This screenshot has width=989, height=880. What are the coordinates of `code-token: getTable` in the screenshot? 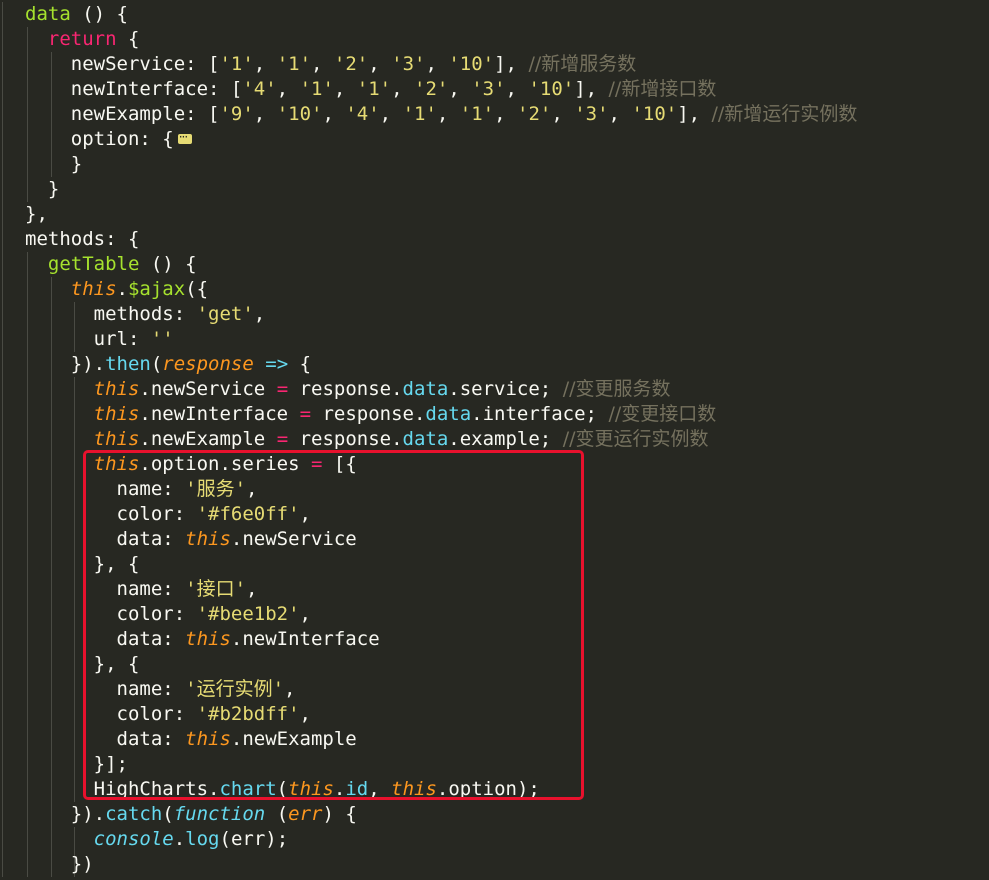 It's located at (93, 264).